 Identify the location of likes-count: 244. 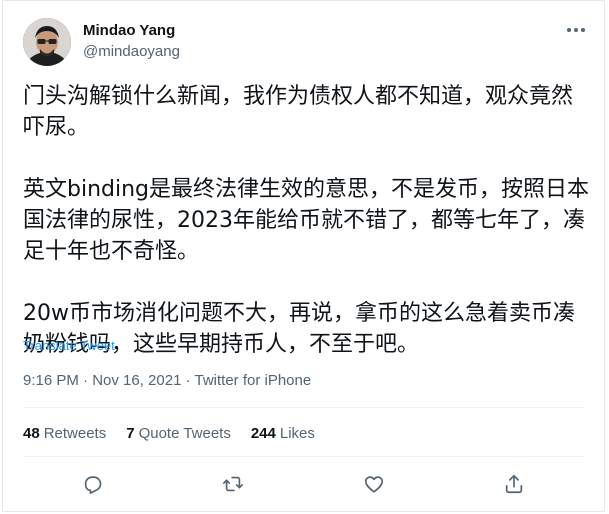
(263, 433).